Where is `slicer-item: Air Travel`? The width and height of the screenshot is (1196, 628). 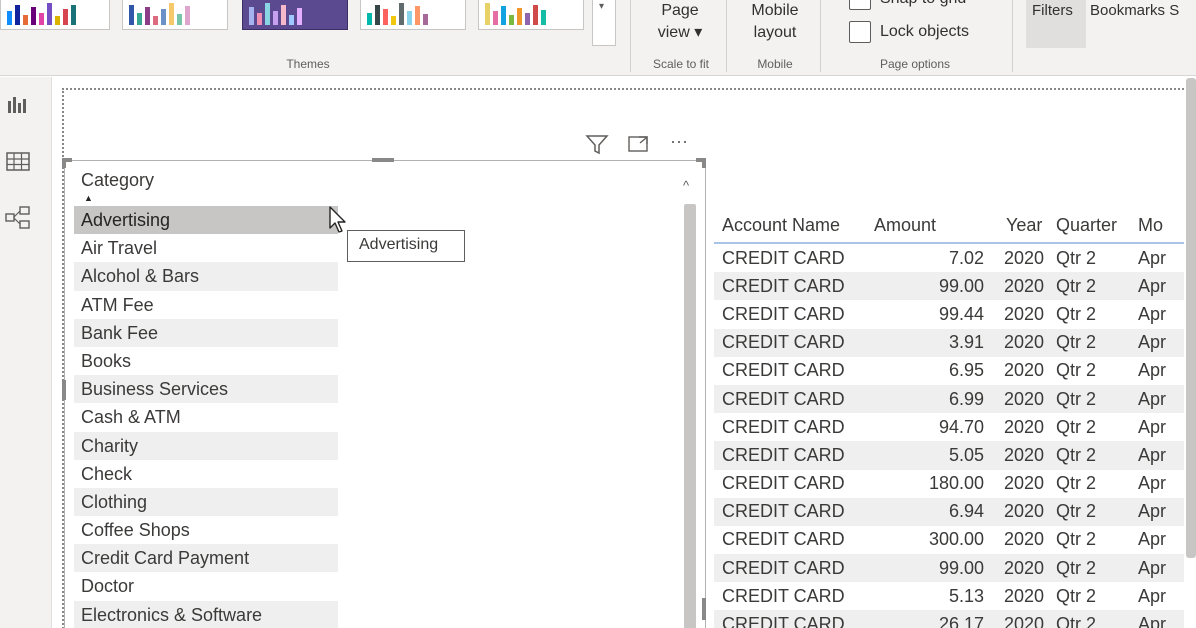
slicer-item: Air Travel is located at coordinates (206, 248).